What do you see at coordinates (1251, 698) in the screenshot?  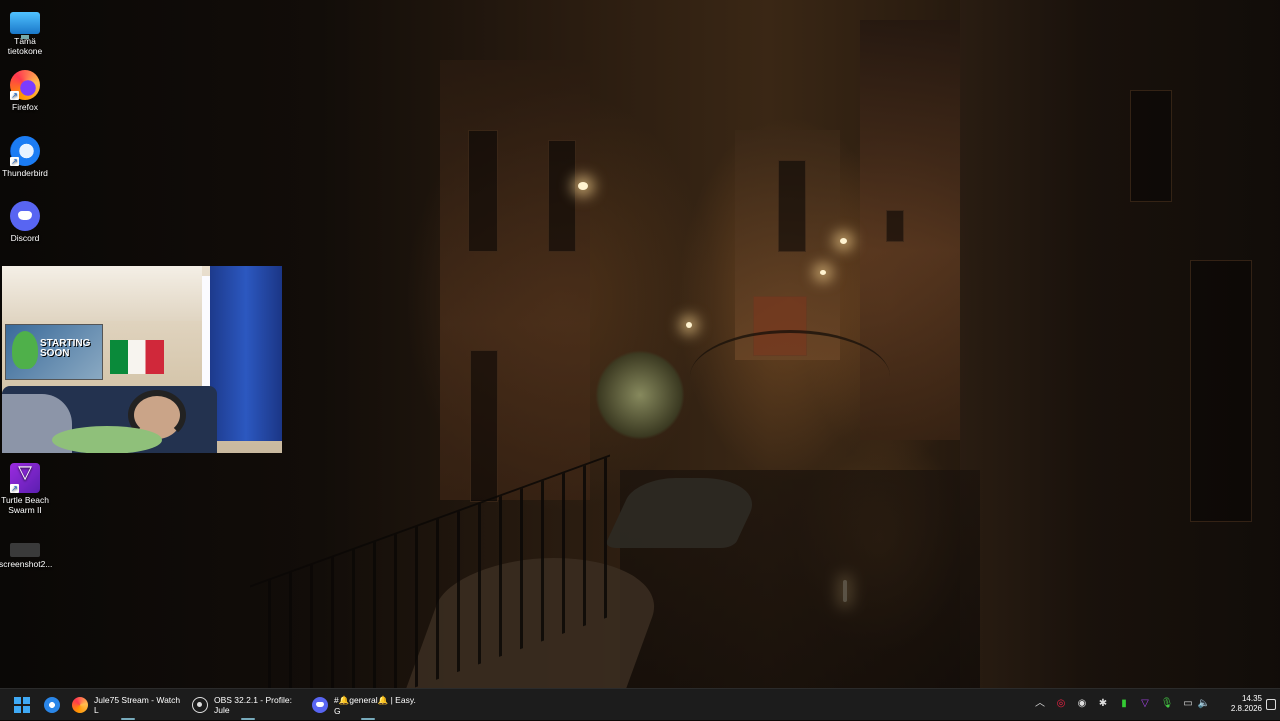 I see `clock-time: 14.35` at bounding box center [1251, 698].